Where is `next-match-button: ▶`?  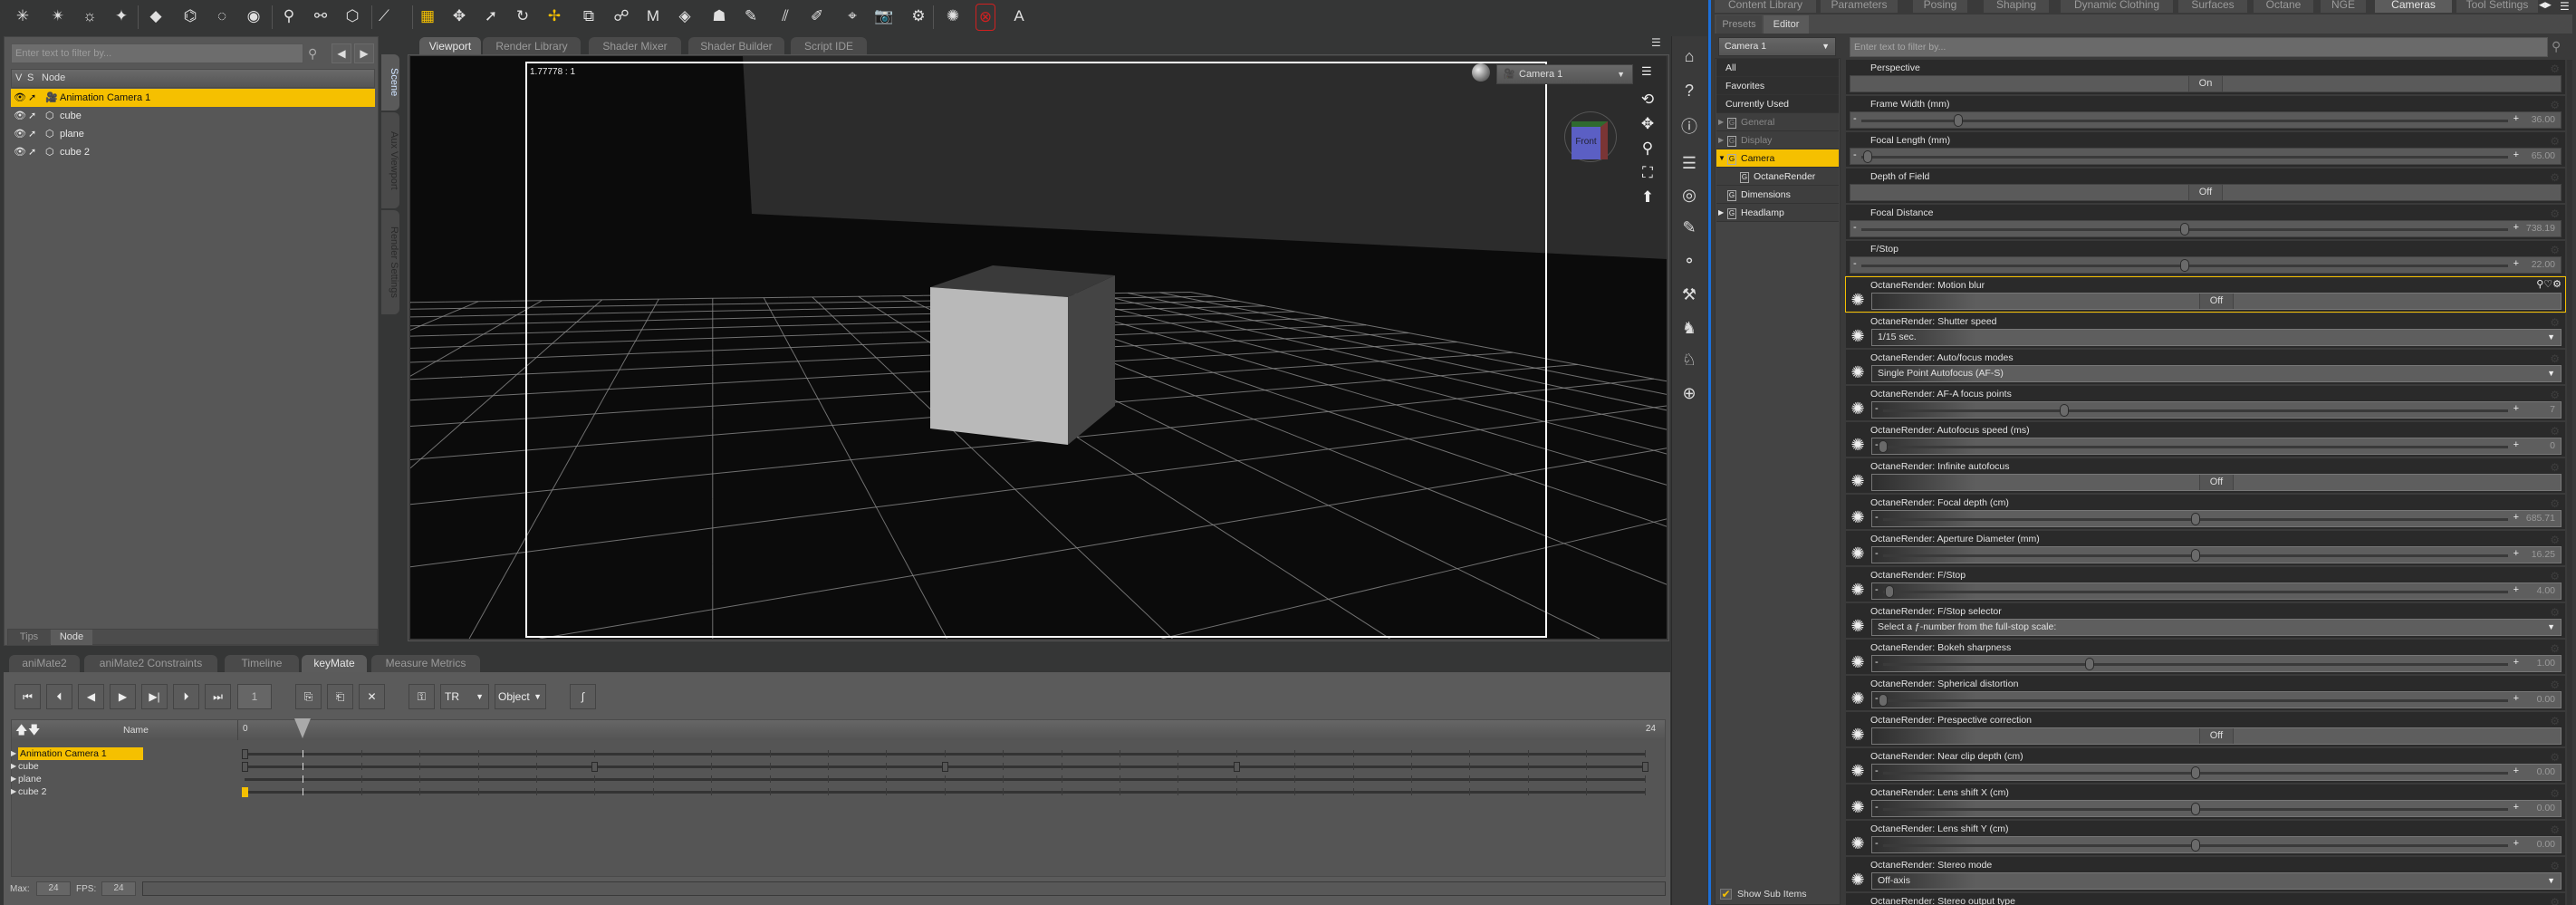 next-match-button: ▶ is located at coordinates (364, 53).